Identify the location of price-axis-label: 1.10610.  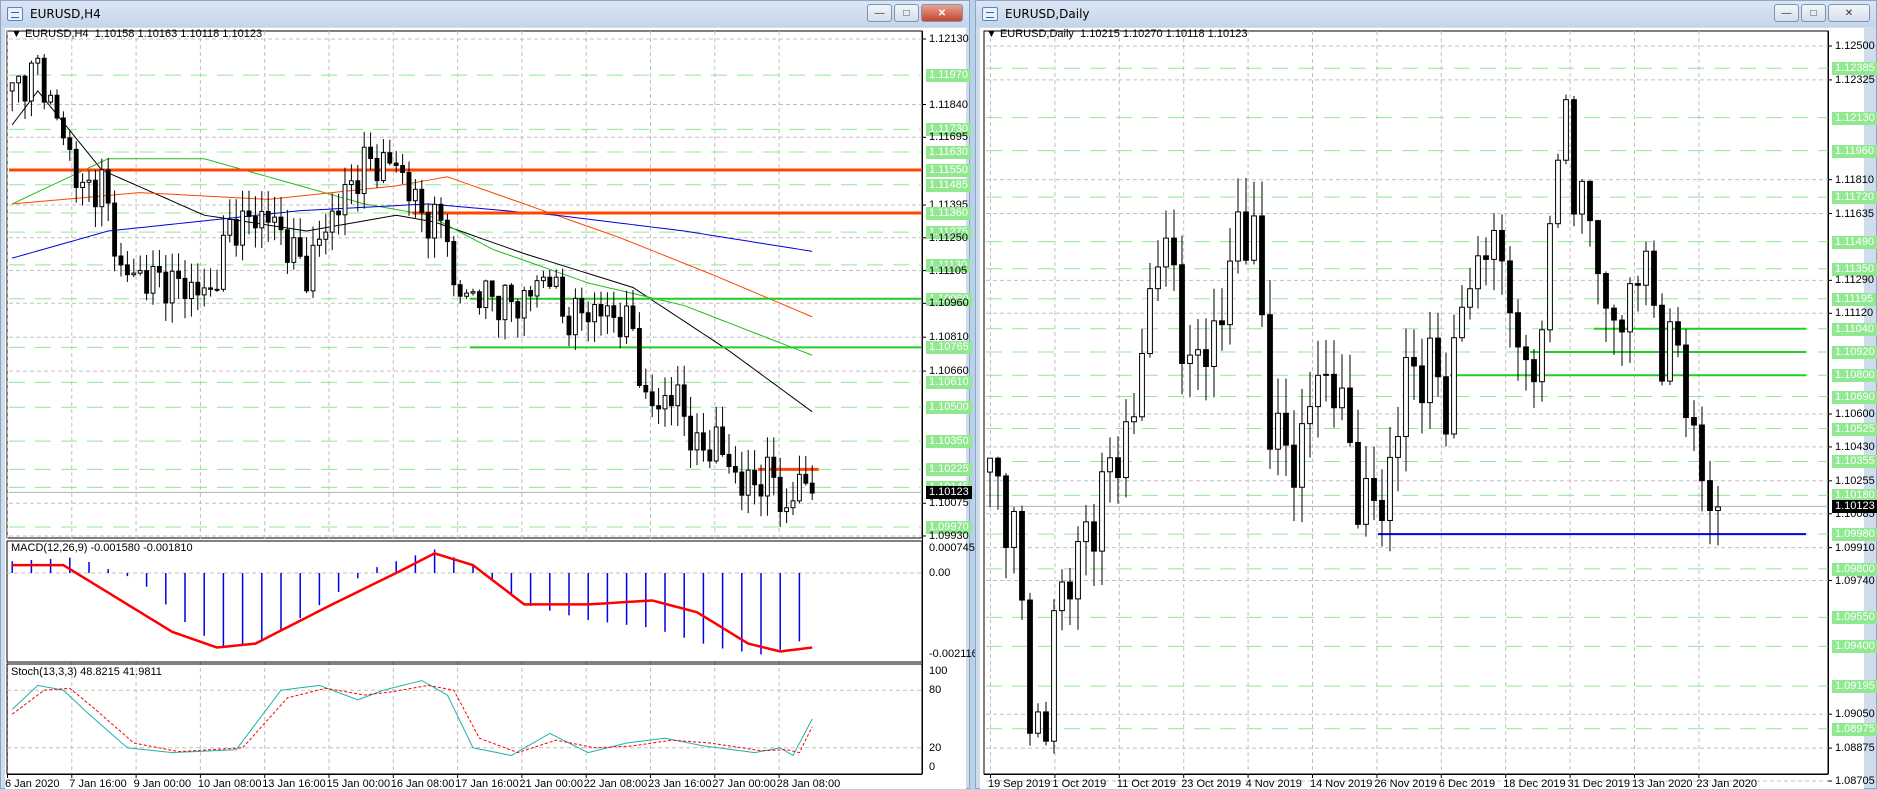
(949, 383).